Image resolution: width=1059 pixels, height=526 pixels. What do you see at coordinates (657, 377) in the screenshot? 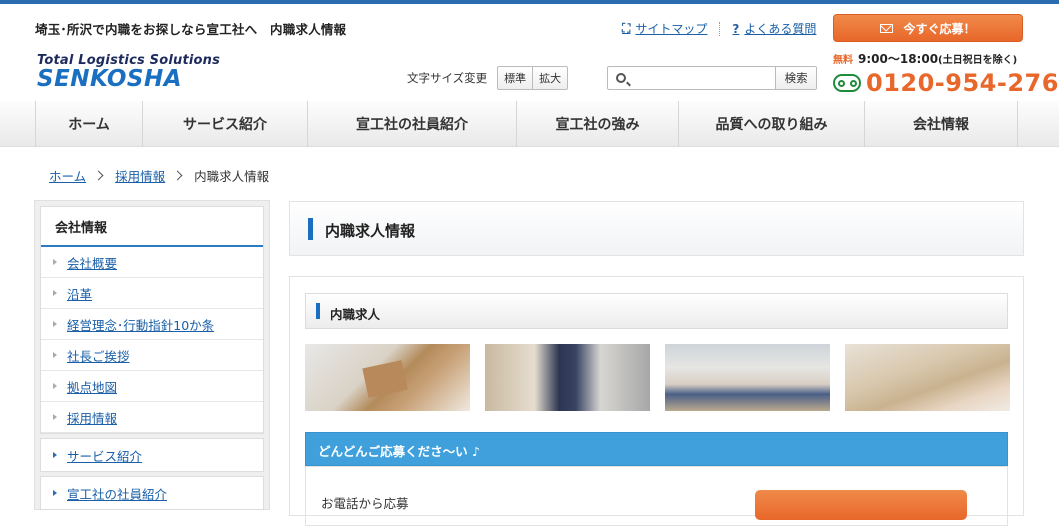
I see `photo-gallery` at bounding box center [657, 377].